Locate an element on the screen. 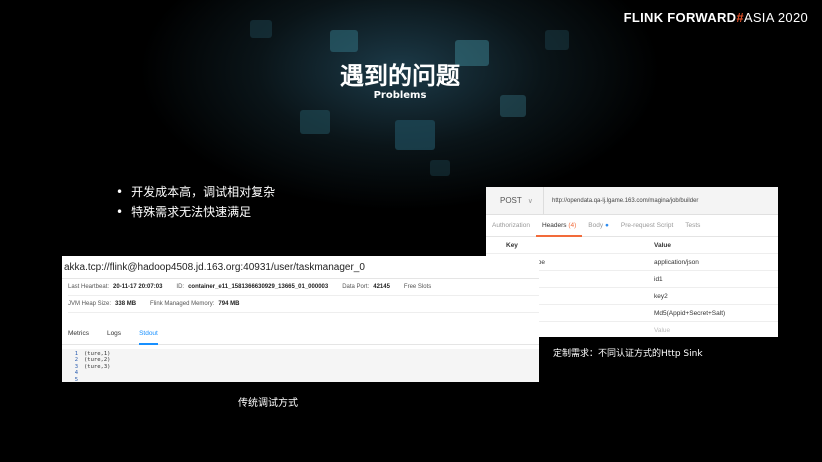  column-value: Value is located at coordinates (662, 245).